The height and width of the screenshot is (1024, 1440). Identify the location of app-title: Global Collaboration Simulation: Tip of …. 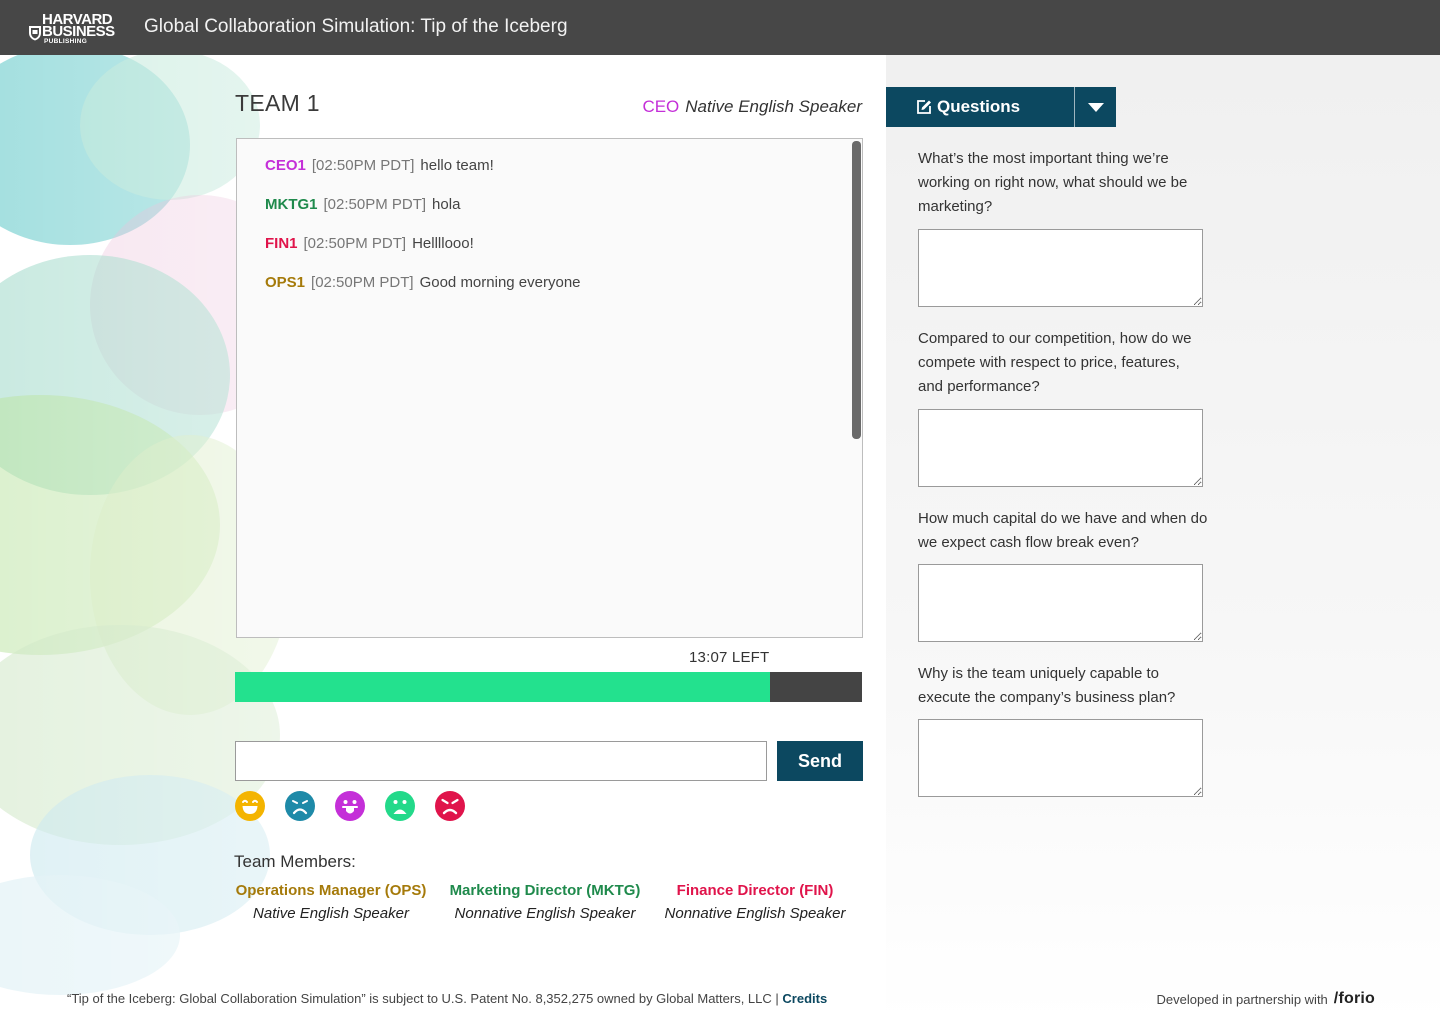
(356, 26).